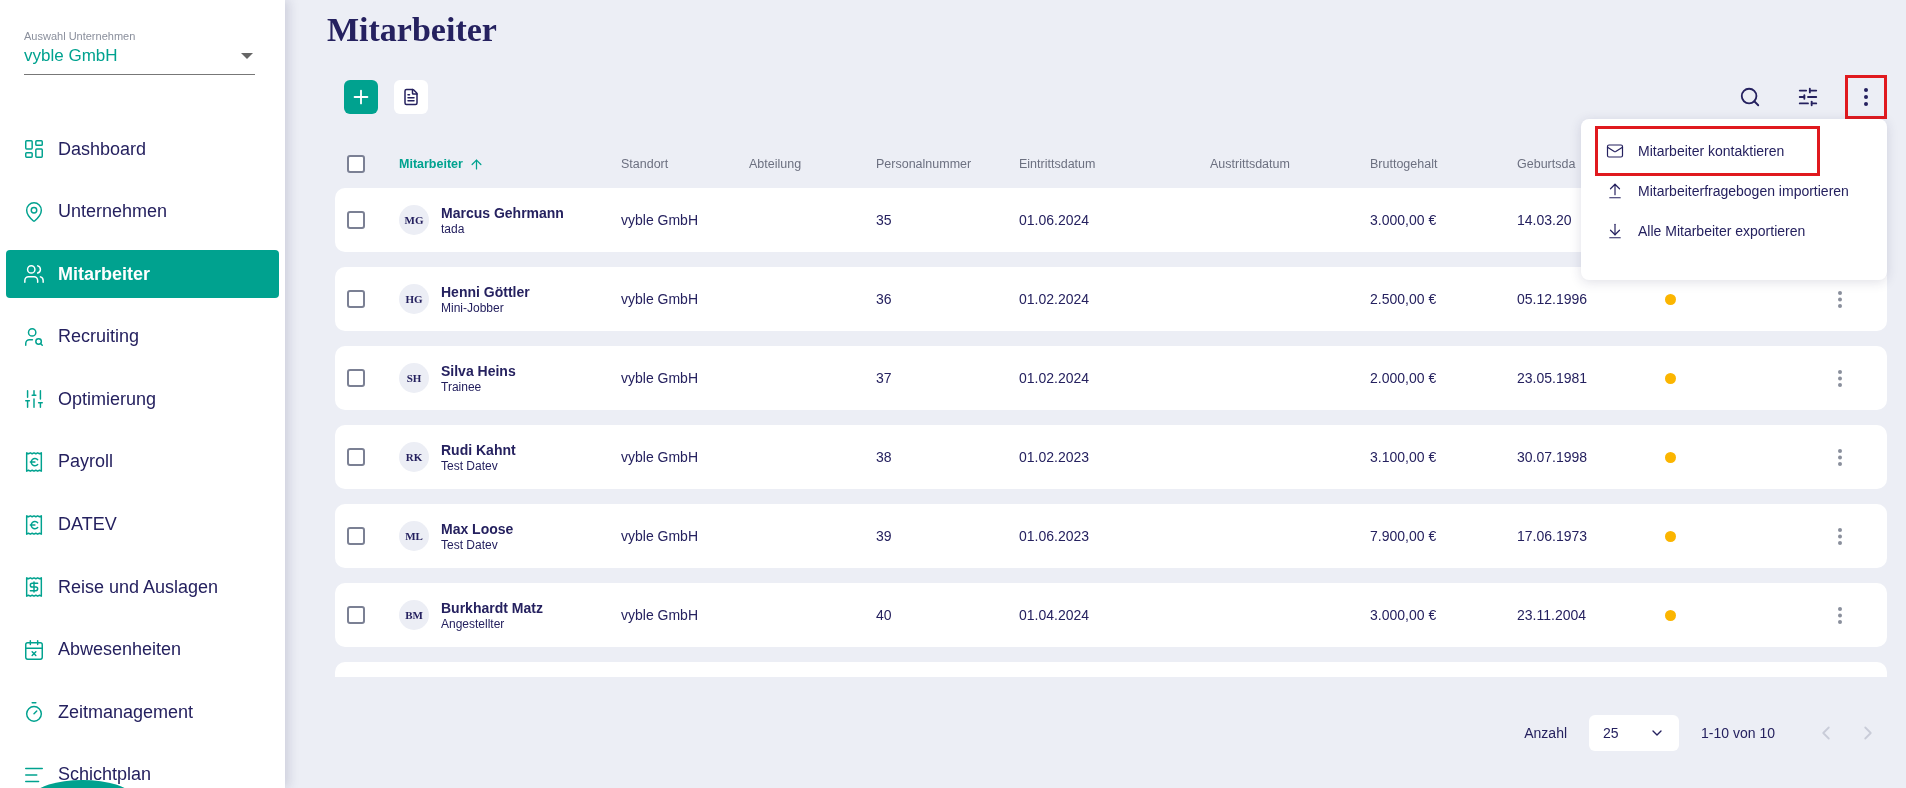 The height and width of the screenshot is (788, 1906). I want to click on table-cell: 2.500,00 €, so click(1403, 299).